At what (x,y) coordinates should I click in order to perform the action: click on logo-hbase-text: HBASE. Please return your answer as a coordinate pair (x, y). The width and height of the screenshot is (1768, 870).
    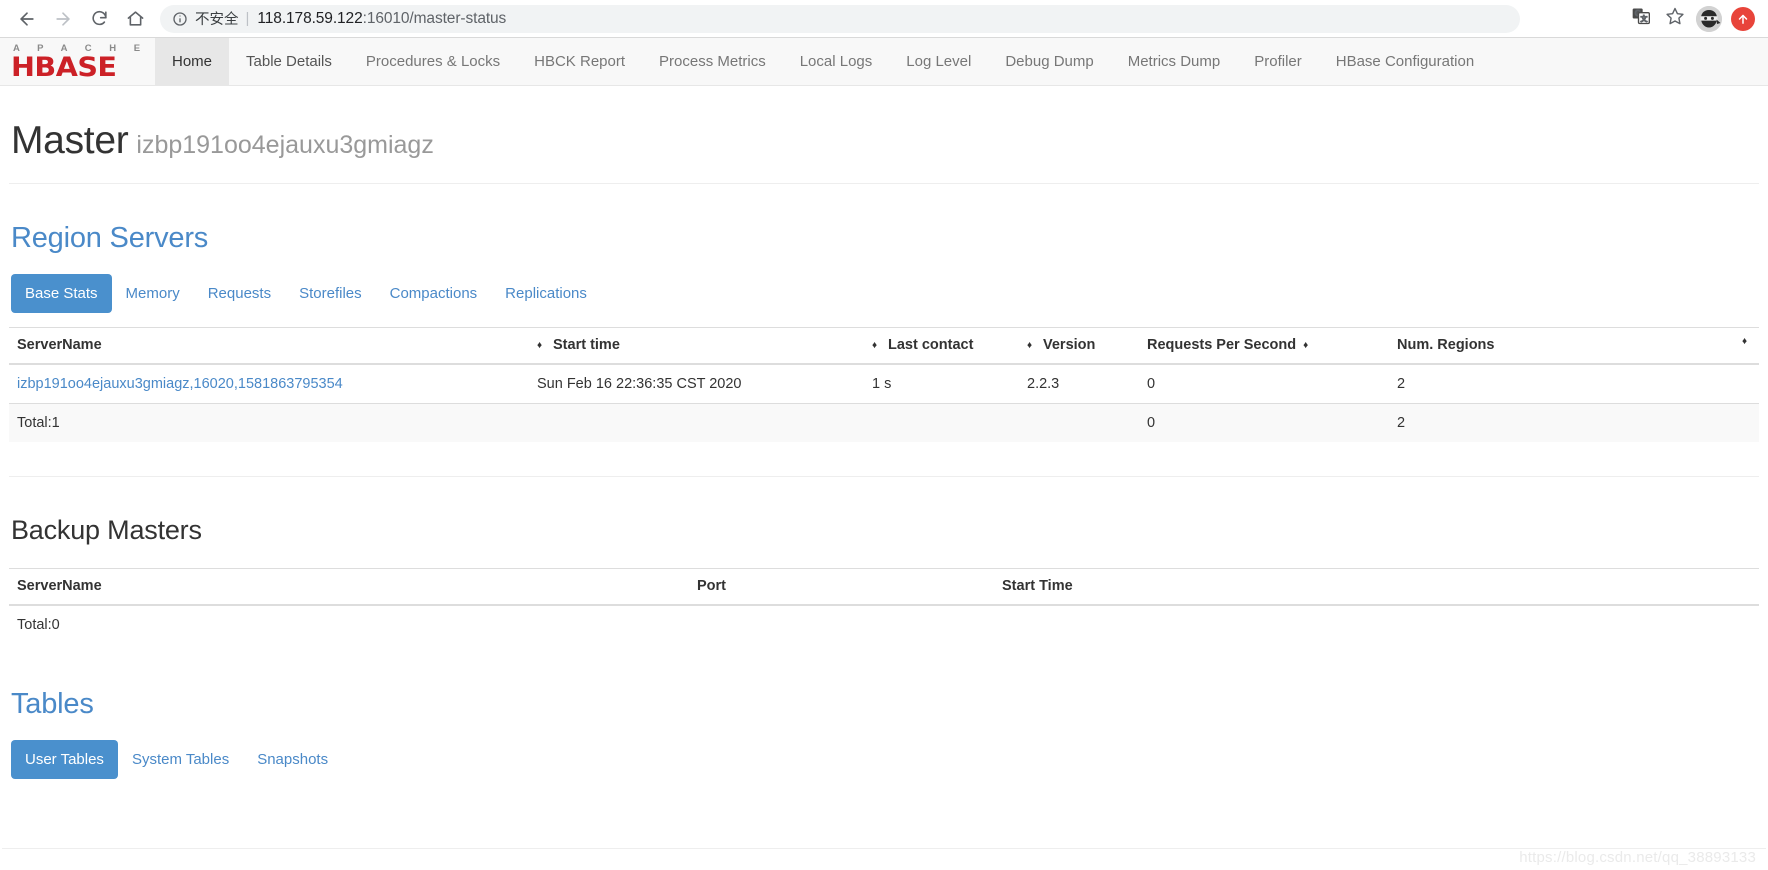
    Looking at the image, I should click on (64, 68).